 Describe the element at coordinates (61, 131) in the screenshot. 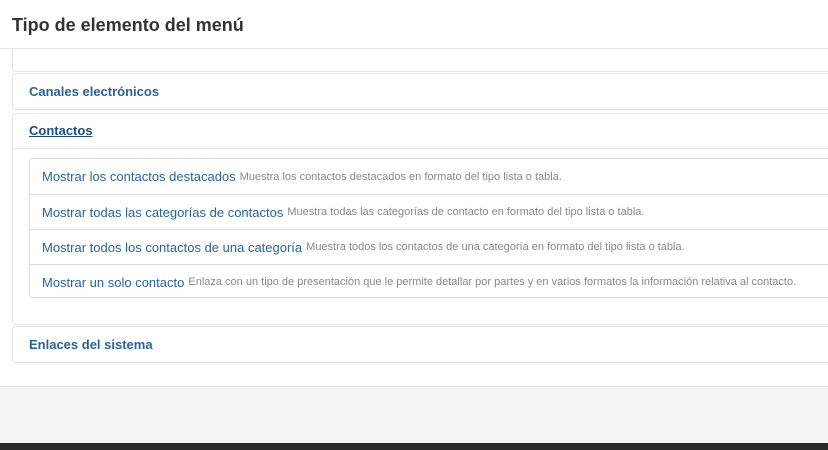

I see `section-toggle-contactos: Contactos` at that location.